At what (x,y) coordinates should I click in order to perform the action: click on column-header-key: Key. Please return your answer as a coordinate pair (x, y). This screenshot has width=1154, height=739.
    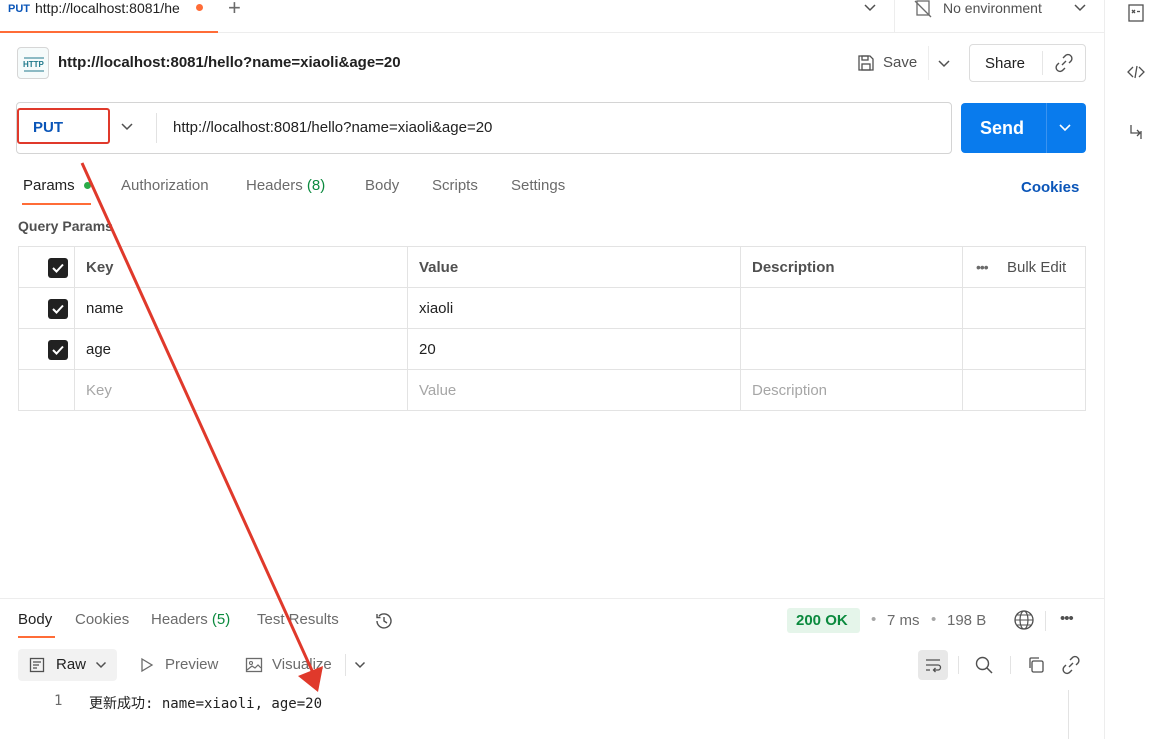
    Looking at the image, I should click on (100, 267).